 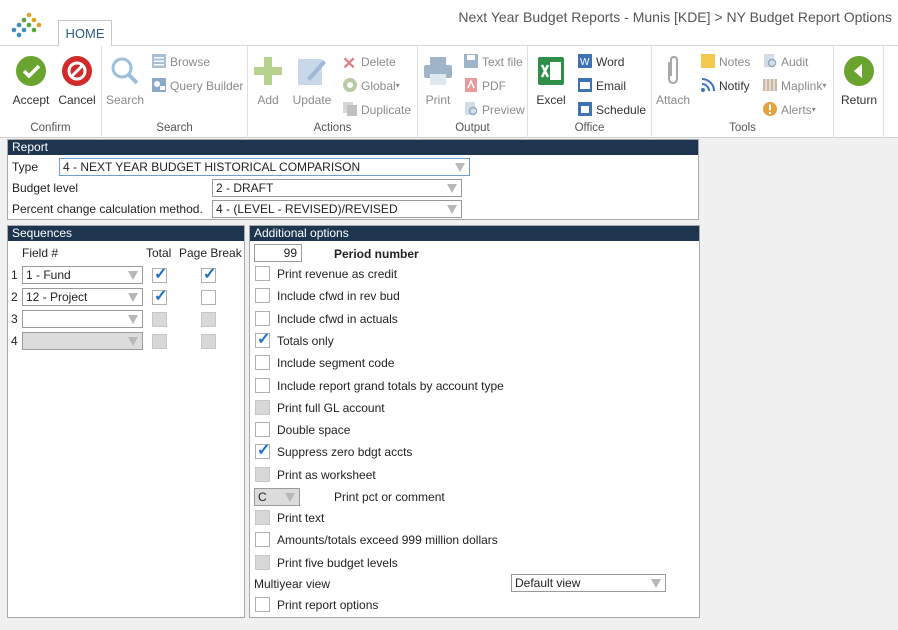 I want to click on notes-label: Notes, so click(x=735, y=62).